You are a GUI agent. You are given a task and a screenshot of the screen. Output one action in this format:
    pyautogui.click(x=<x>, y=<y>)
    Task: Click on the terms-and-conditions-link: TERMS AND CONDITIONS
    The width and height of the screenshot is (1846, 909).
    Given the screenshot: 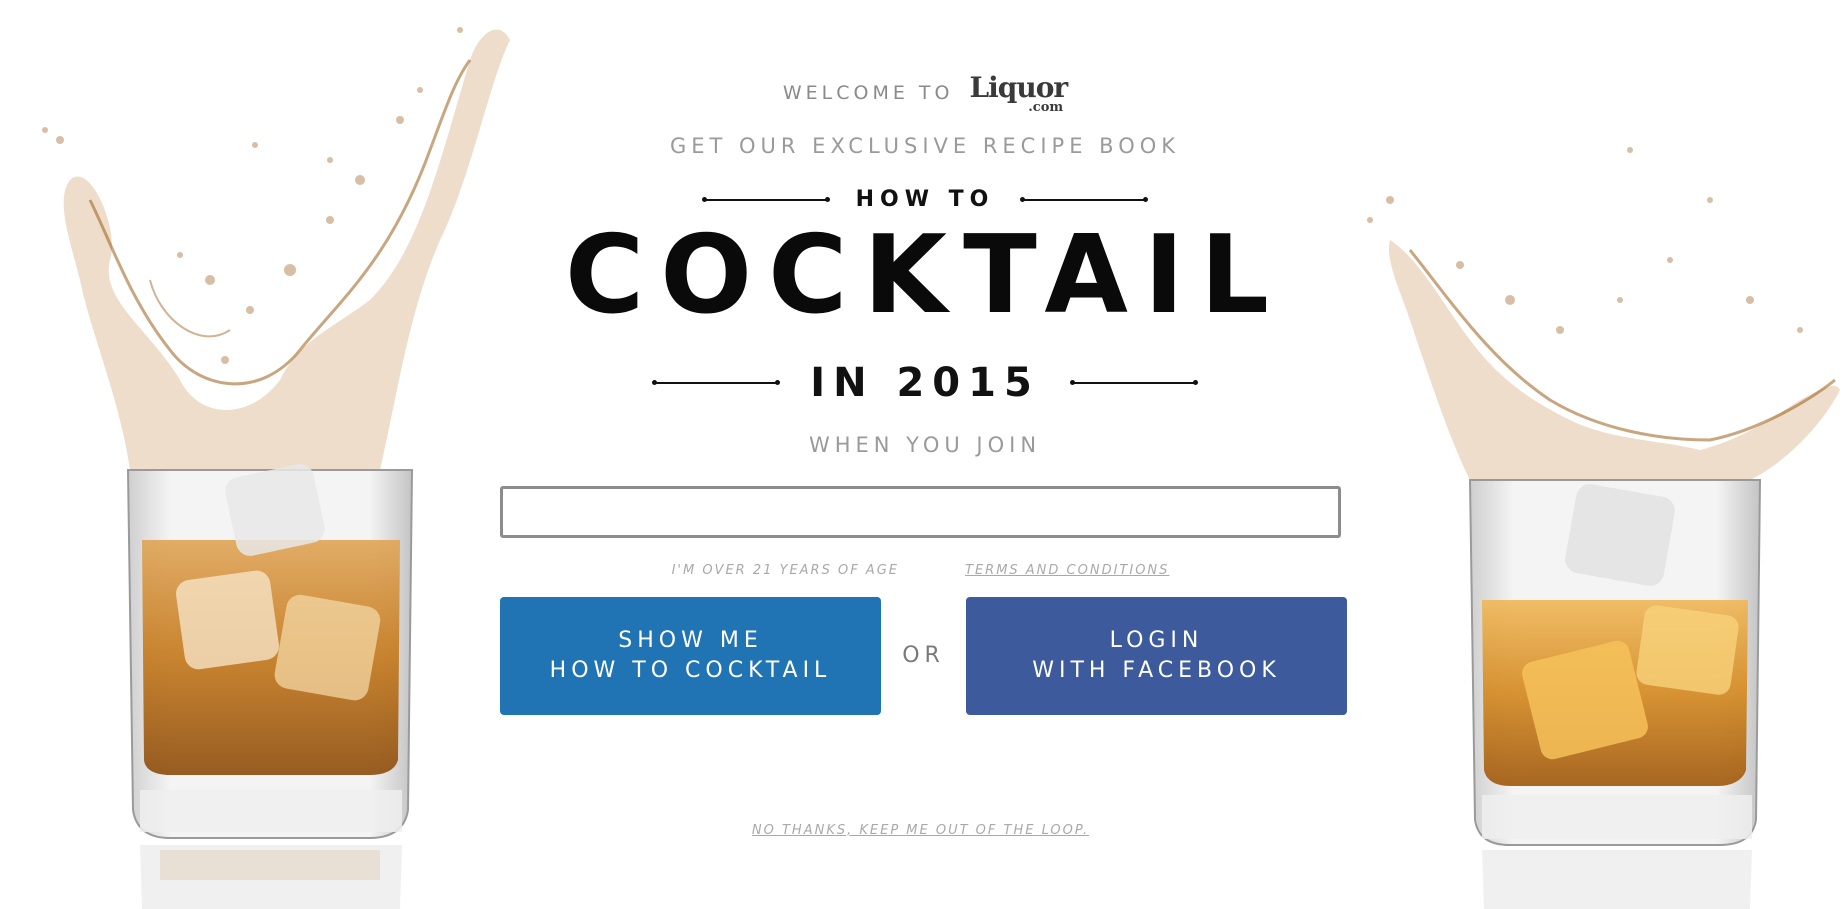 What is the action you would take?
    pyautogui.click(x=1067, y=570)
    